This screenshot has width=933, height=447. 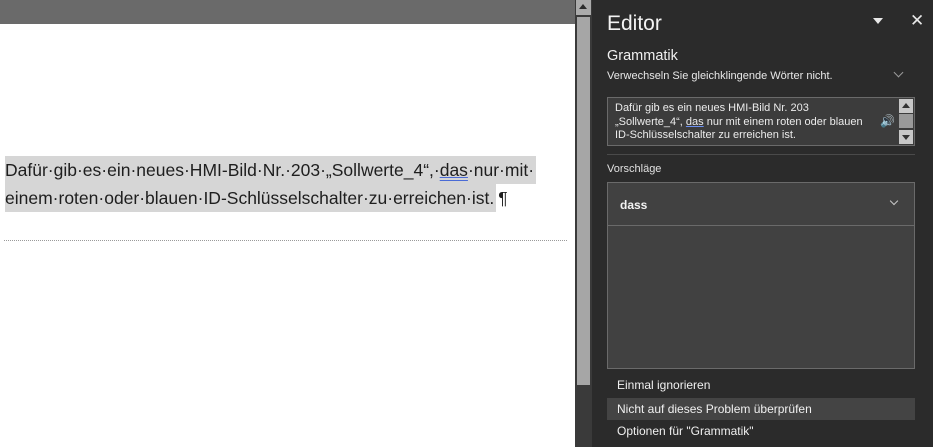 What do you see at coordinates (906, 137) in the screenshot?
I see `context-scroll-down-icon` at bounding box center [906, 137].